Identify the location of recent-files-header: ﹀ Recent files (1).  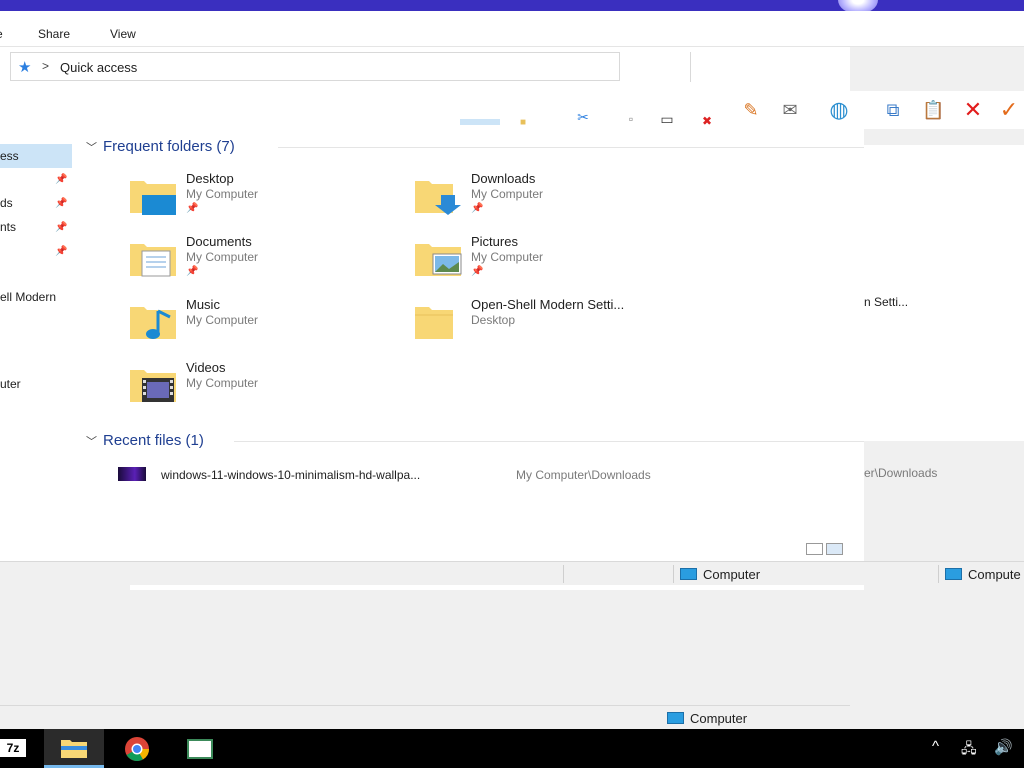
(145, 440).